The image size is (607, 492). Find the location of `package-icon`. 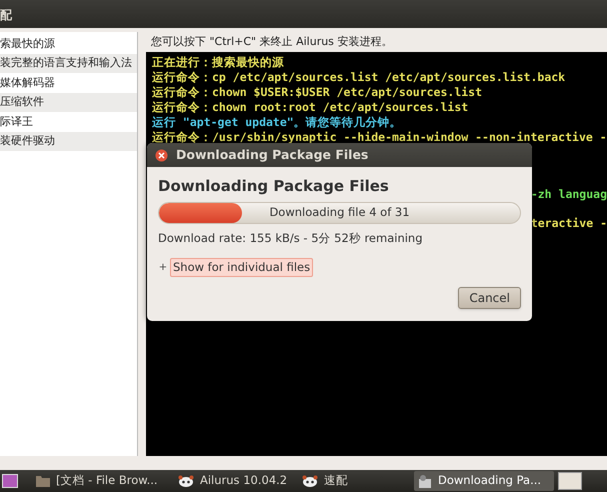

package-icon is located at coordinates (425, 481).